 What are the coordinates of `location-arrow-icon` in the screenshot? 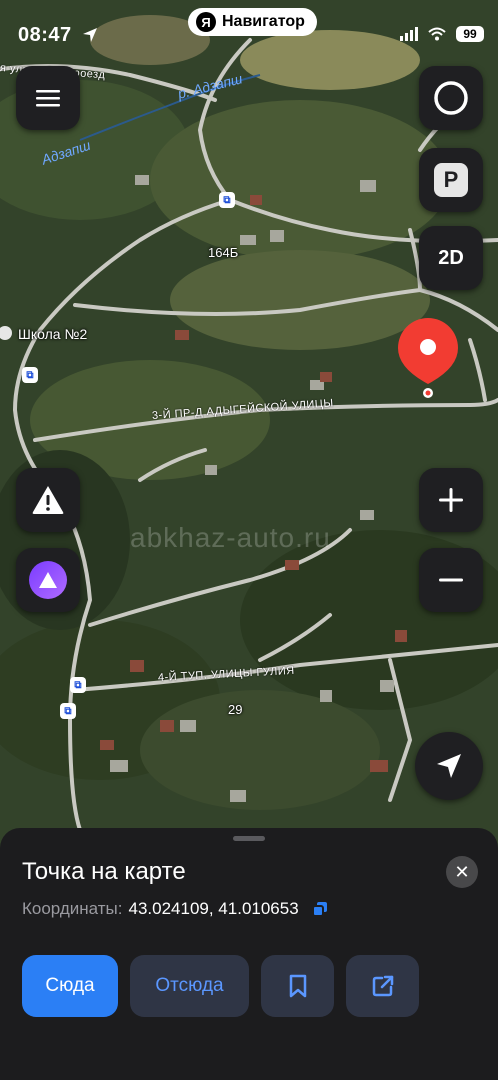 It's located at (90, 35).